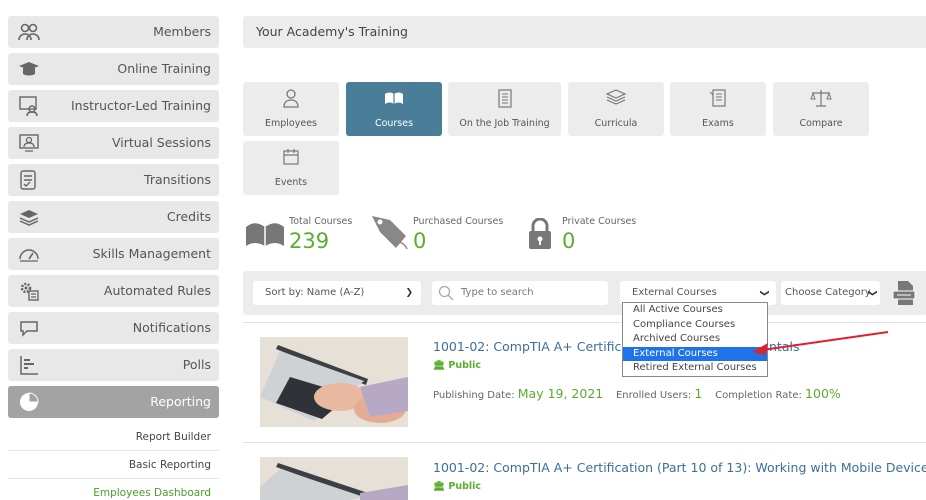 This screenshot has height=500, width=926. What do you see at coordinates (821, 123) in the screenshot?
I see `tab-label: Compare` at bounding box center [821, 123].